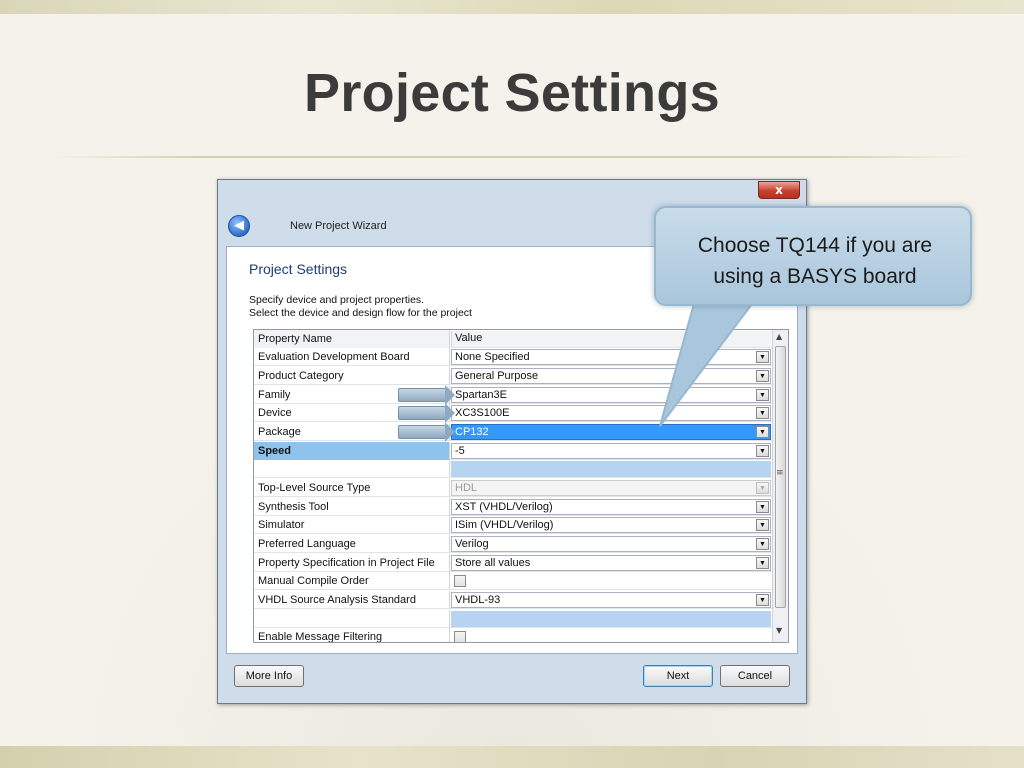 This screenshot has height=768, width=1024. What do you see at coordinates (352, 563) in the screenshot?
I see `property-name: Property Specification in Project File` at bounding box center [352, 563].